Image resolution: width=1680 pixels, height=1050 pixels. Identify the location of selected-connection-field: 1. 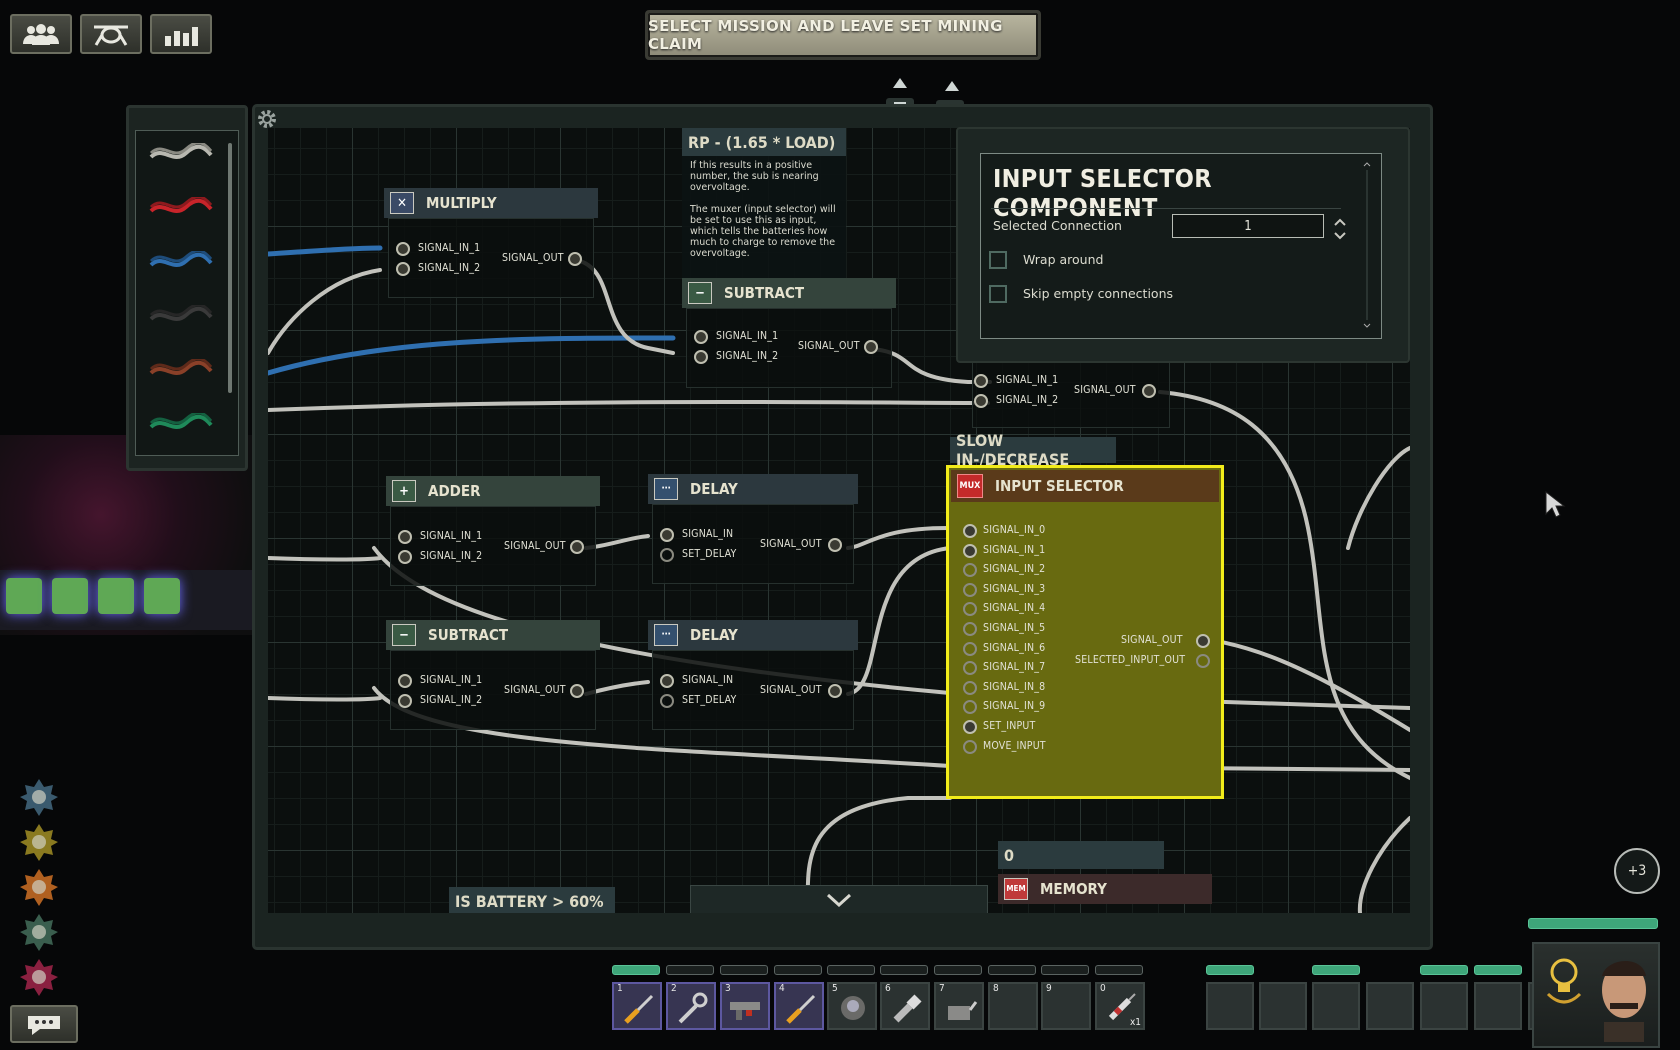
(1248, 226).